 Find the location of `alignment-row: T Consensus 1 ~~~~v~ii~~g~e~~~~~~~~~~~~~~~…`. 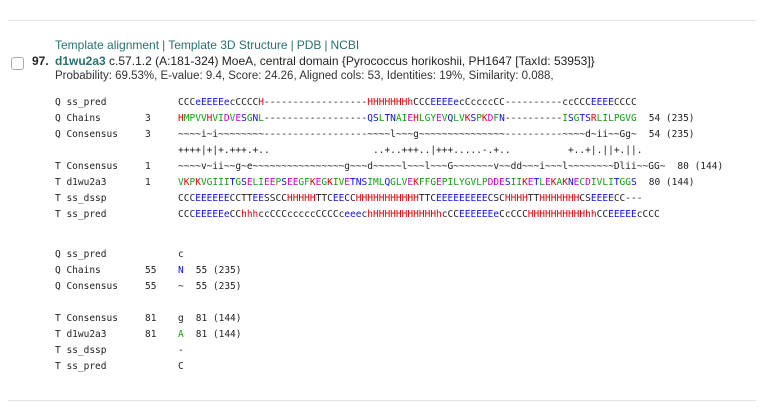

alignment-row: T Consensus 1 ~~~~v~ii~~g~e~~~~~~~~~~~~~~~… is located at coordinates (389, 167).